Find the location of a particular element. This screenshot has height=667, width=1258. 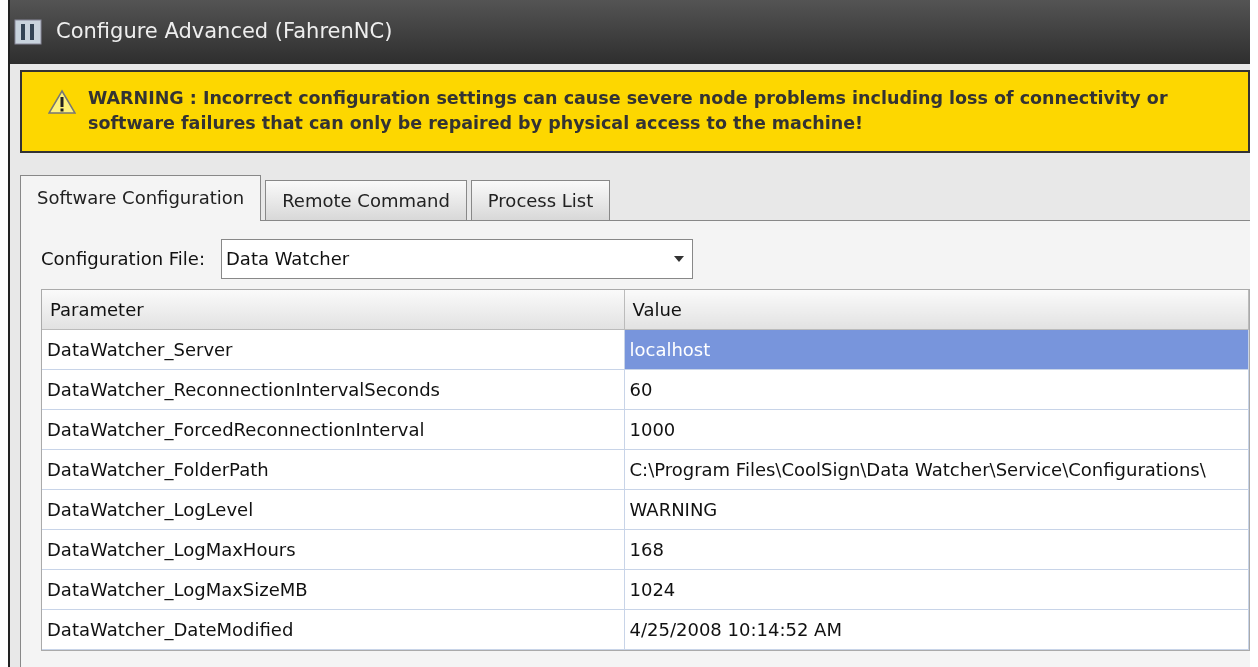

tab: Remote Command is located at coordinates (366, 199).